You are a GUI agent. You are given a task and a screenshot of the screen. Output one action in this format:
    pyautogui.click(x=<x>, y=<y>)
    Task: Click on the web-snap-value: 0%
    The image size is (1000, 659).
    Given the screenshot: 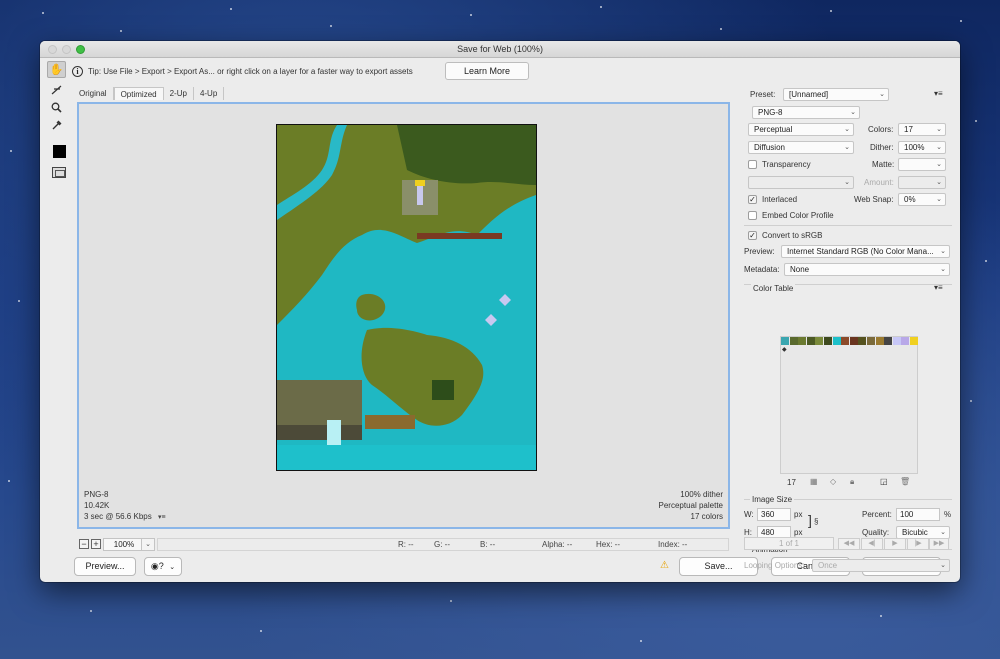 What is the action you would take?
    pyautogui.click(x=910, y=199)
    